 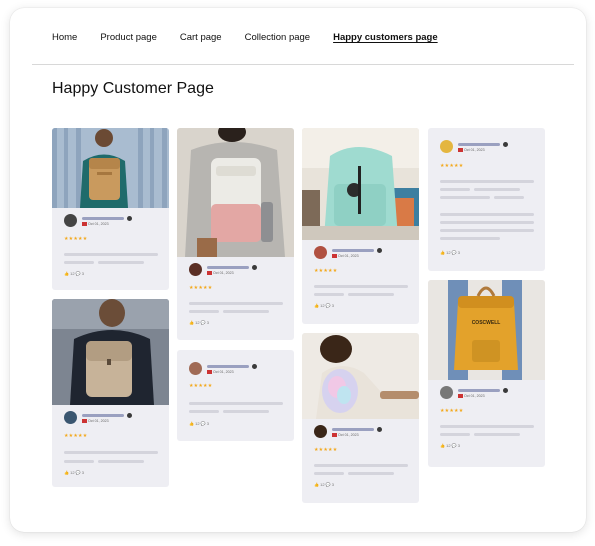 I want to click on nav-product-page: Product page, so click(x=128, y=37).